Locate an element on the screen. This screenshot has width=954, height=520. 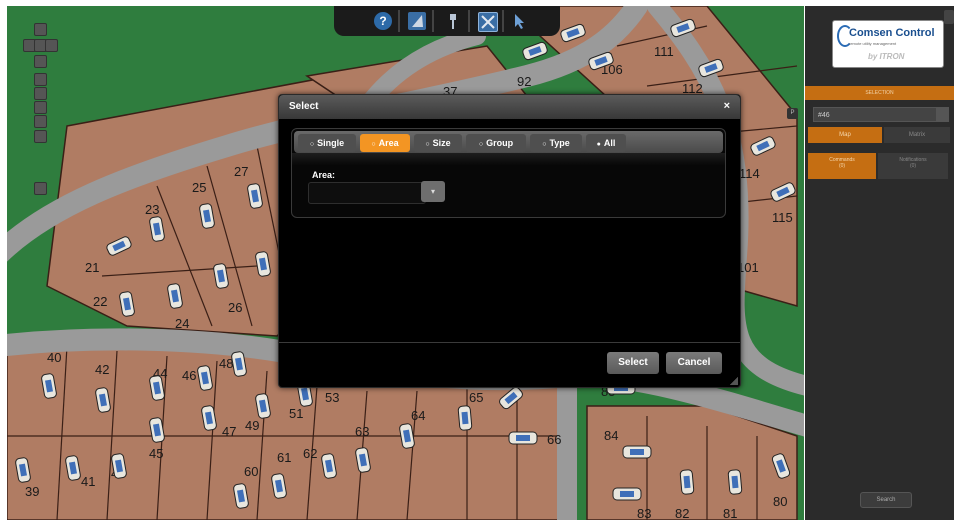
lot-number: 41 is located at coordinates (88, 481).